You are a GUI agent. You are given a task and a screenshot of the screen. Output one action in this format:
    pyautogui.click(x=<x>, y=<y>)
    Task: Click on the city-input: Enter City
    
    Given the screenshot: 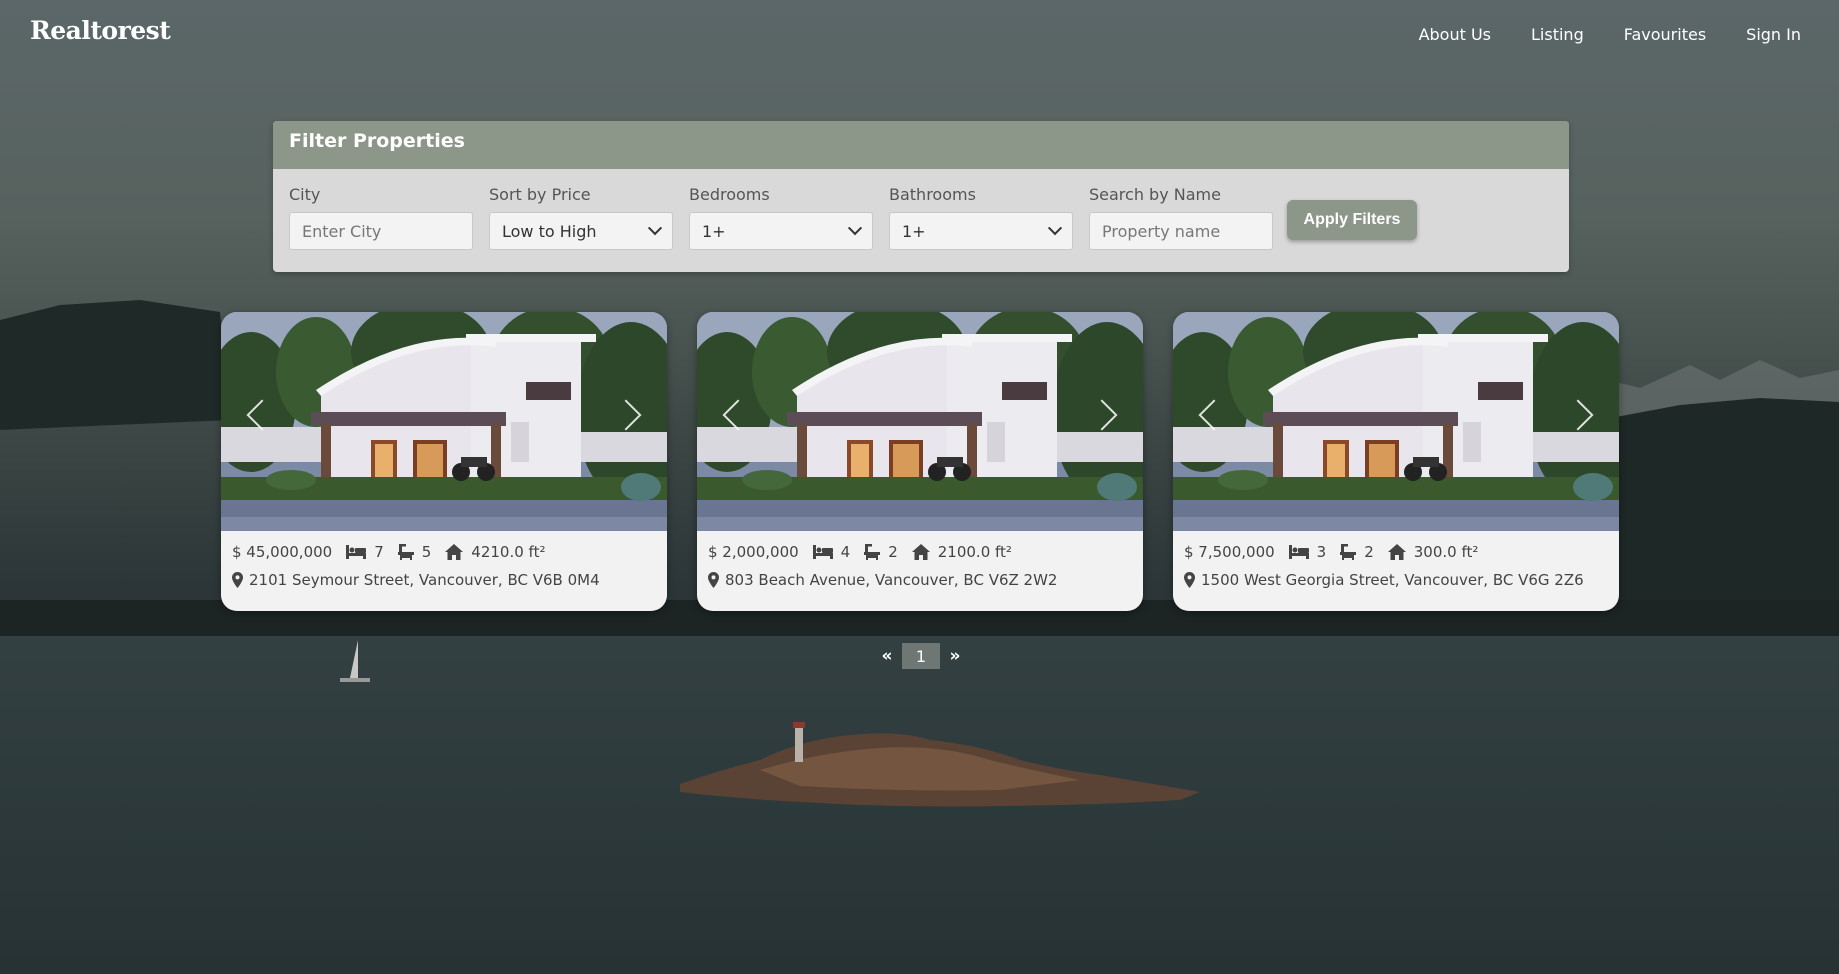 What is the action you would take?
    pyautogui.click(x=381, y=231)
    